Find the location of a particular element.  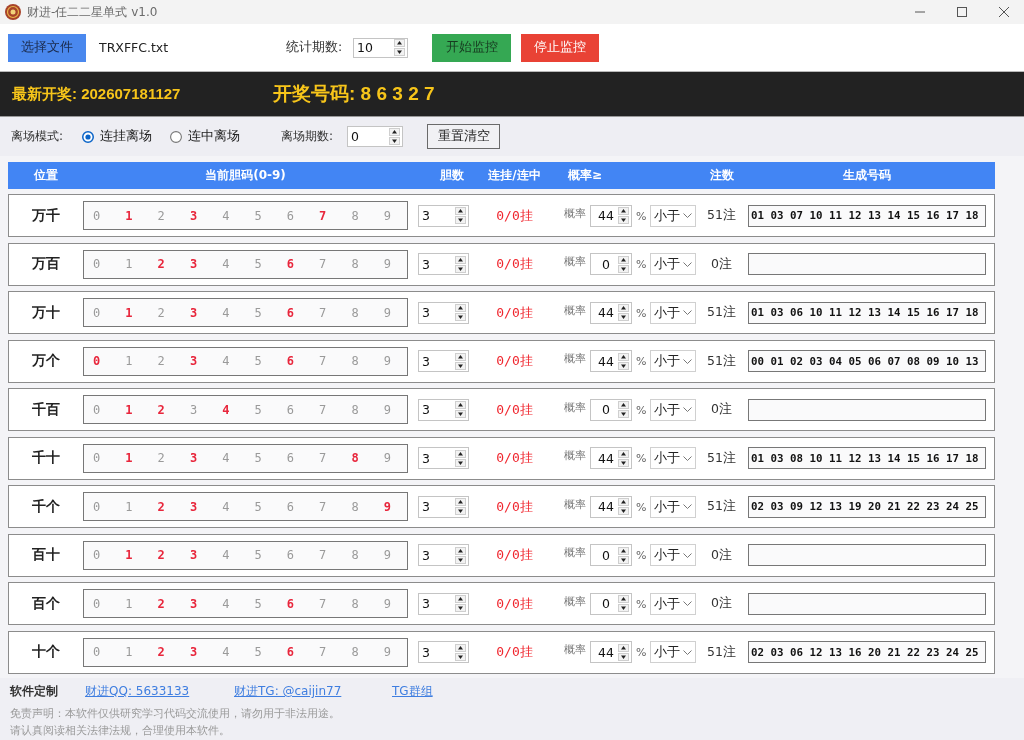

radio-option: 连中离场 is located at coordinates (225, 136).